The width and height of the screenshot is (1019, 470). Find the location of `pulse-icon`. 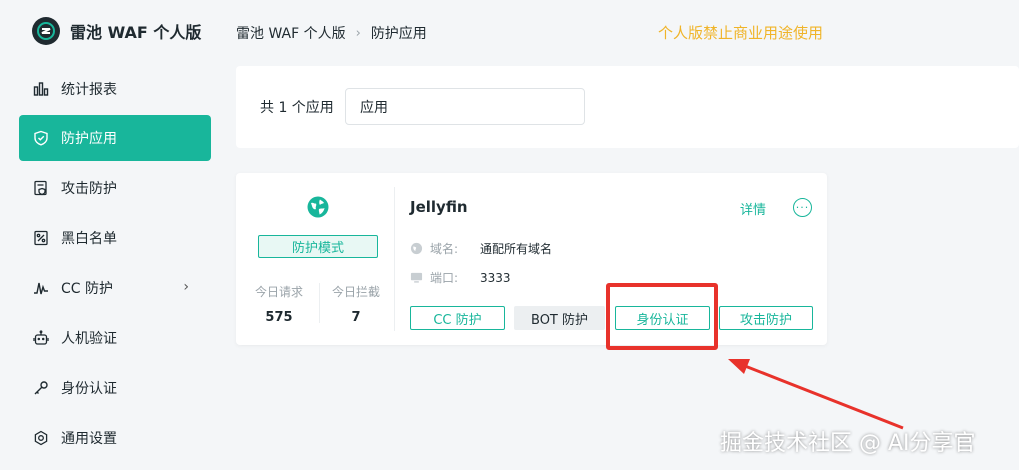

pulse-icon is located at coordinates (41, 288).